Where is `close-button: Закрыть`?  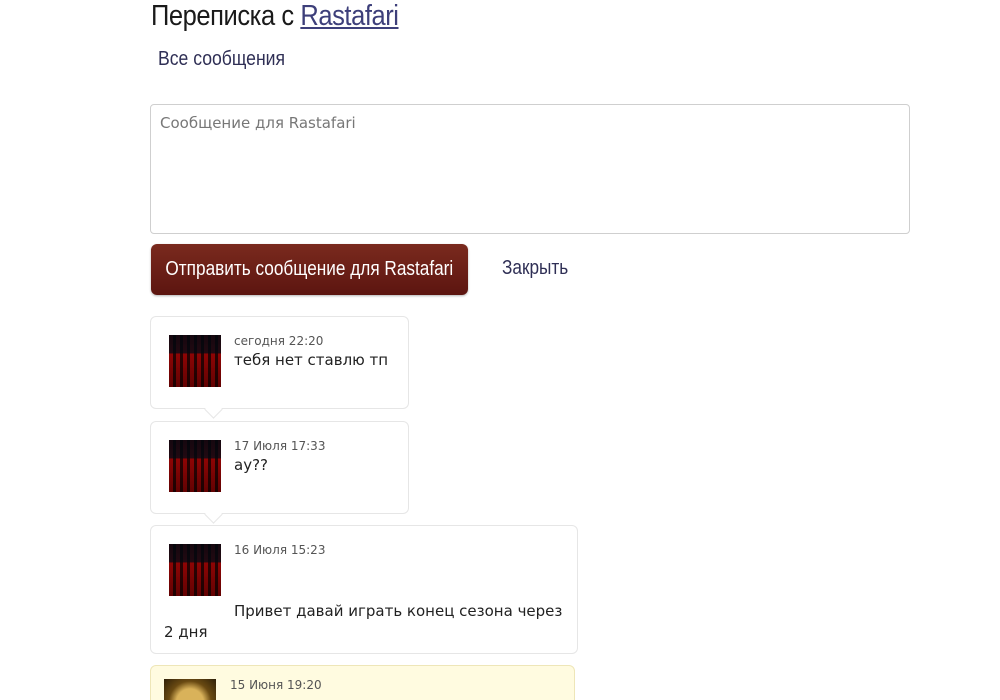 close-button: Закрыть is located at coordinates (535, 268).